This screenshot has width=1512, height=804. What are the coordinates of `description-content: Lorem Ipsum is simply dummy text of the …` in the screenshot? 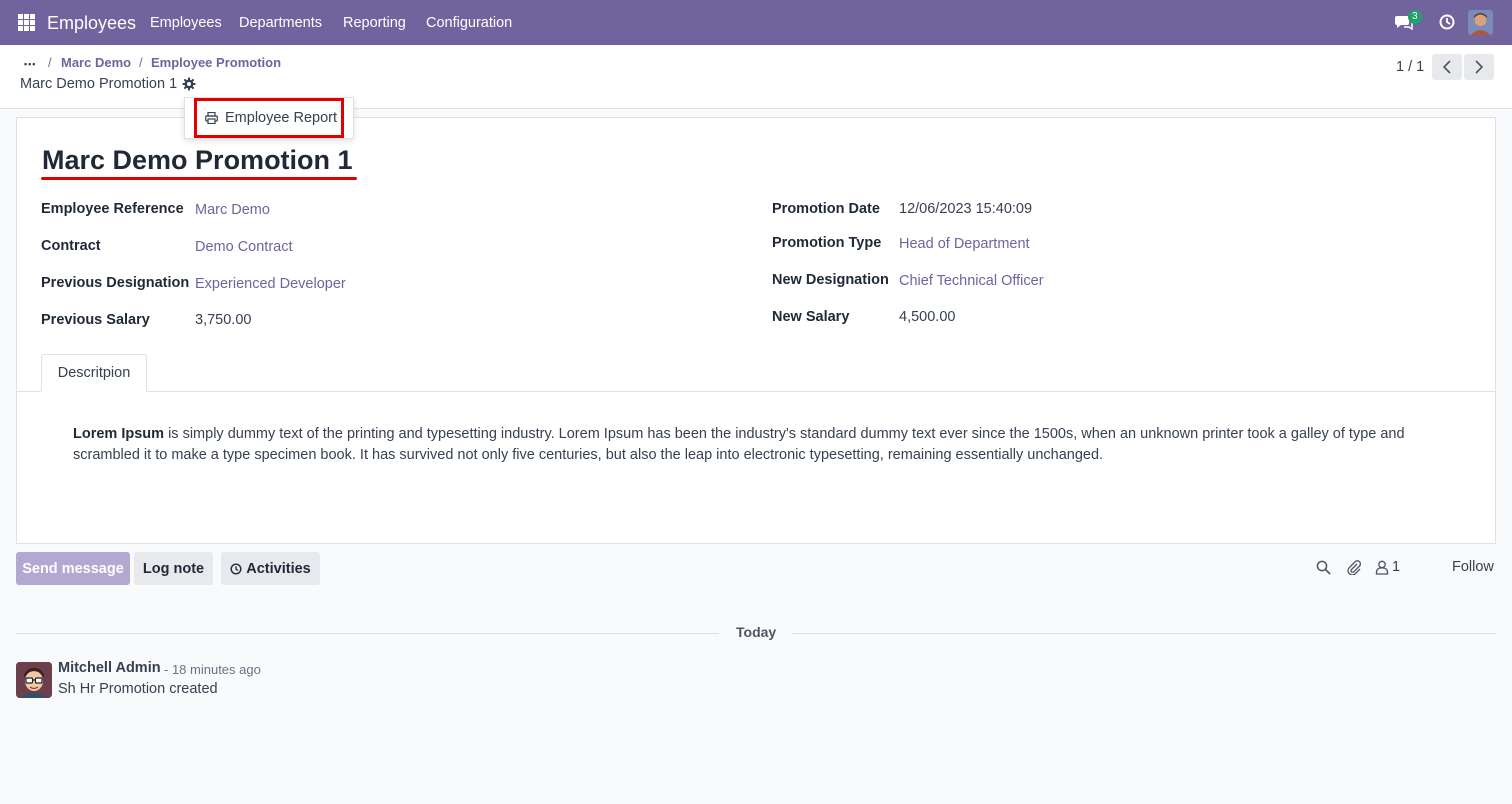 It's located at (743, 445).